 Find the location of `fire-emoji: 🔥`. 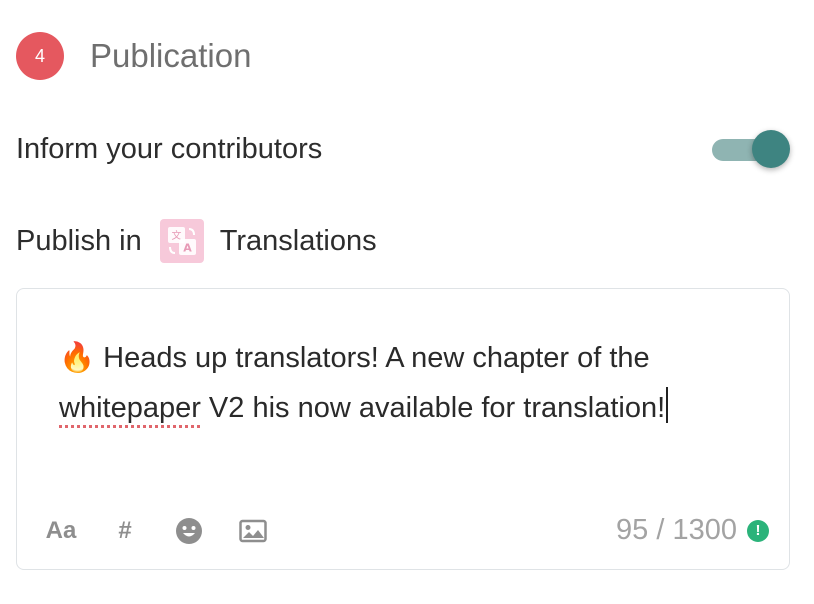

fire-emoji: 🔥 is located at coordinates (77, 358).